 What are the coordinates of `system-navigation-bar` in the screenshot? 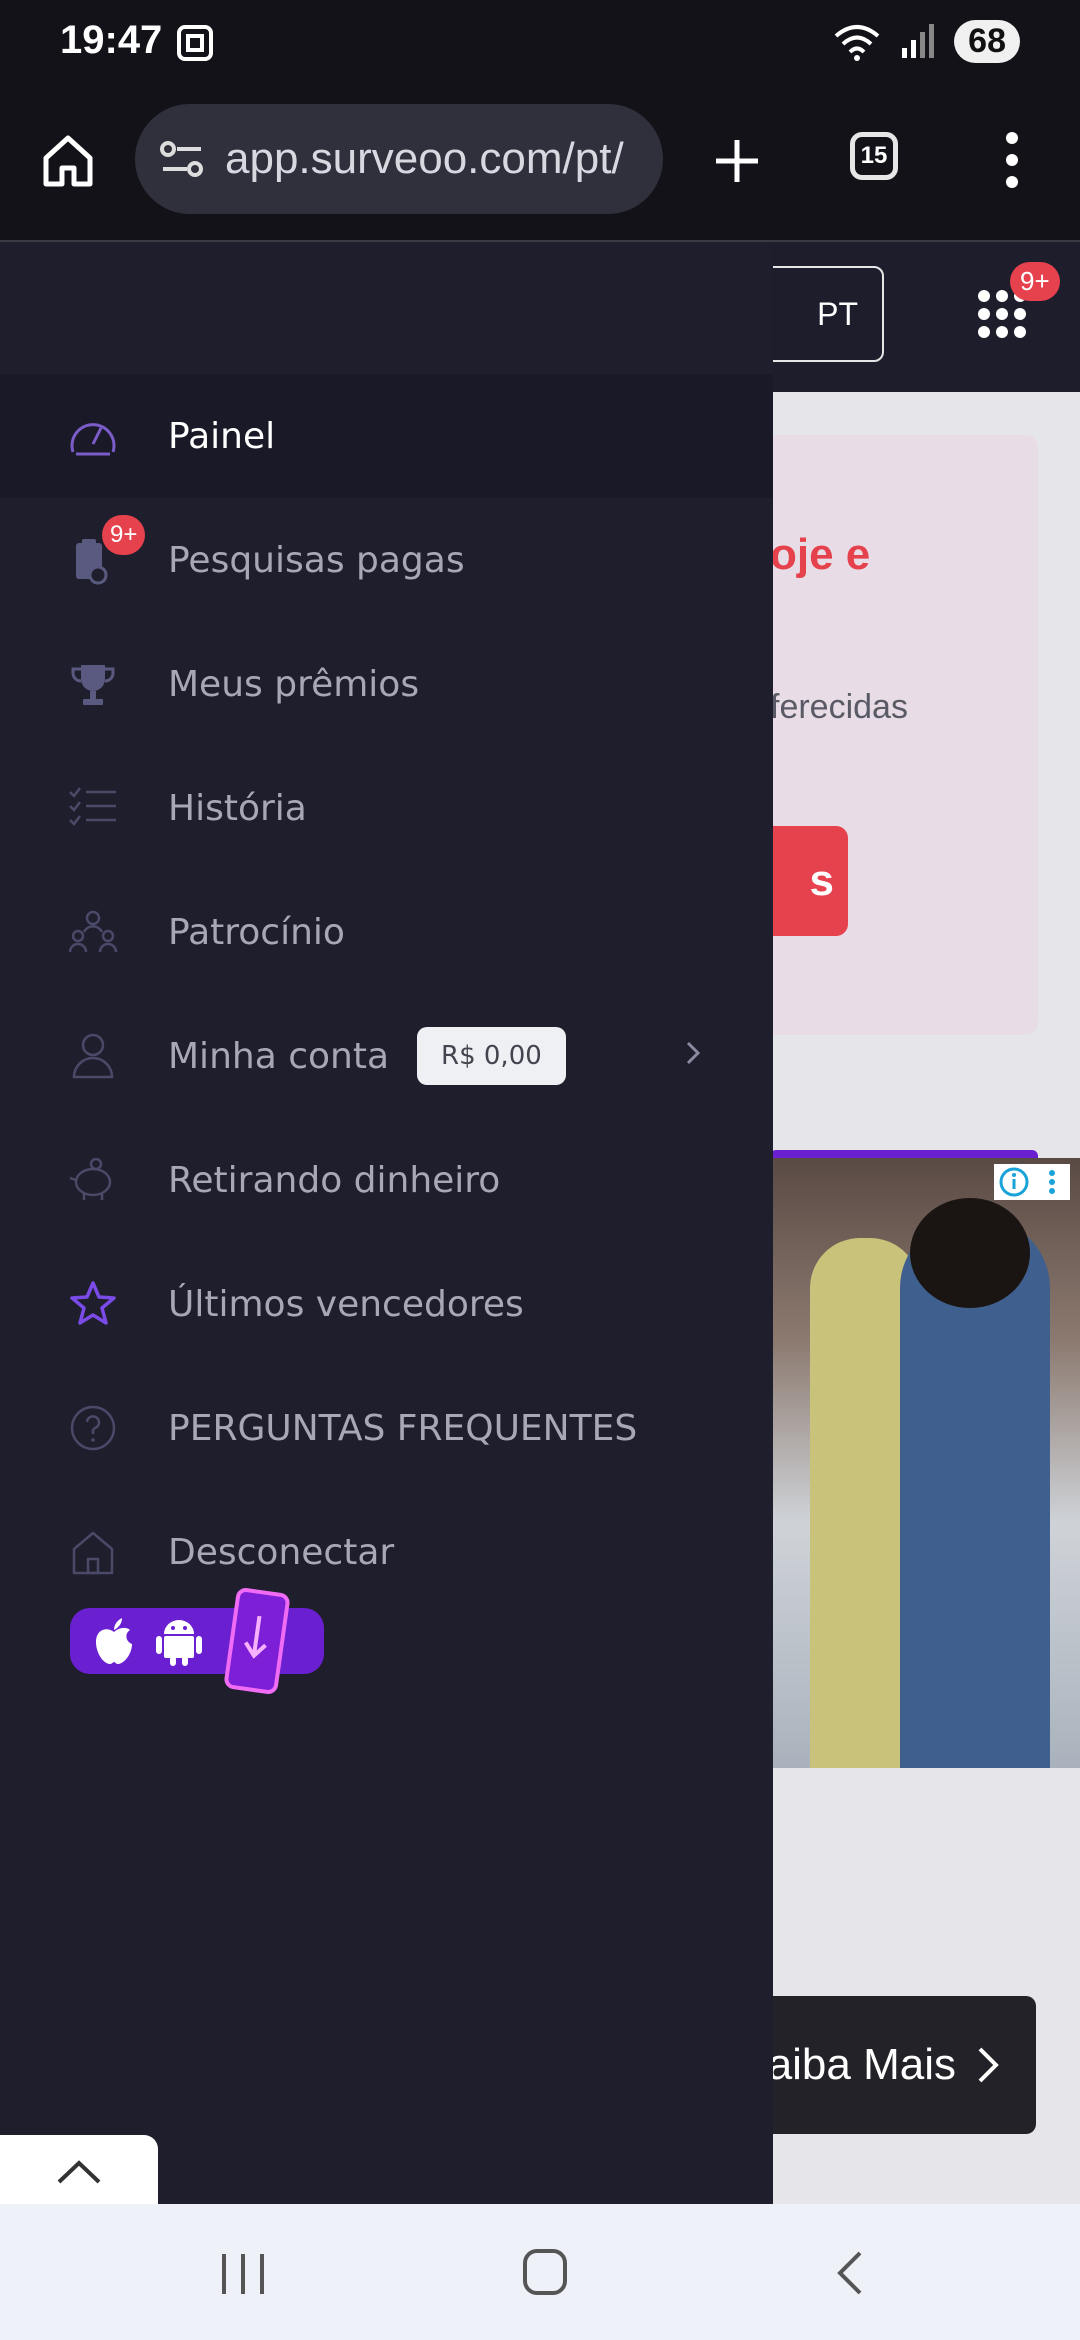 It's located at (540, 2272).